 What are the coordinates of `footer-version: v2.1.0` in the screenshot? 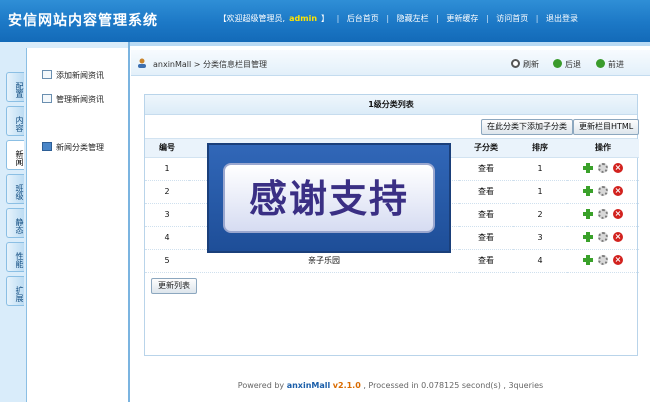 It's located at (346, 385).